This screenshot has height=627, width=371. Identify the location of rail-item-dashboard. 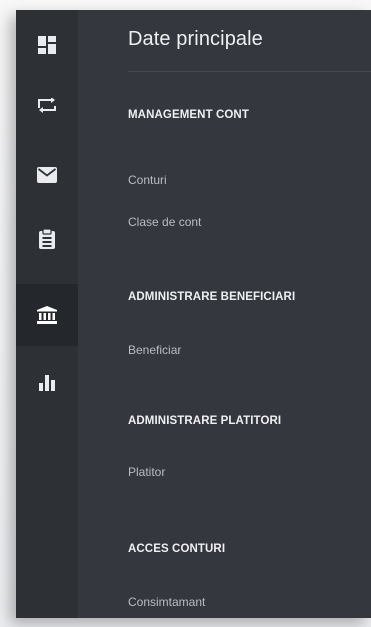
(47, 45).